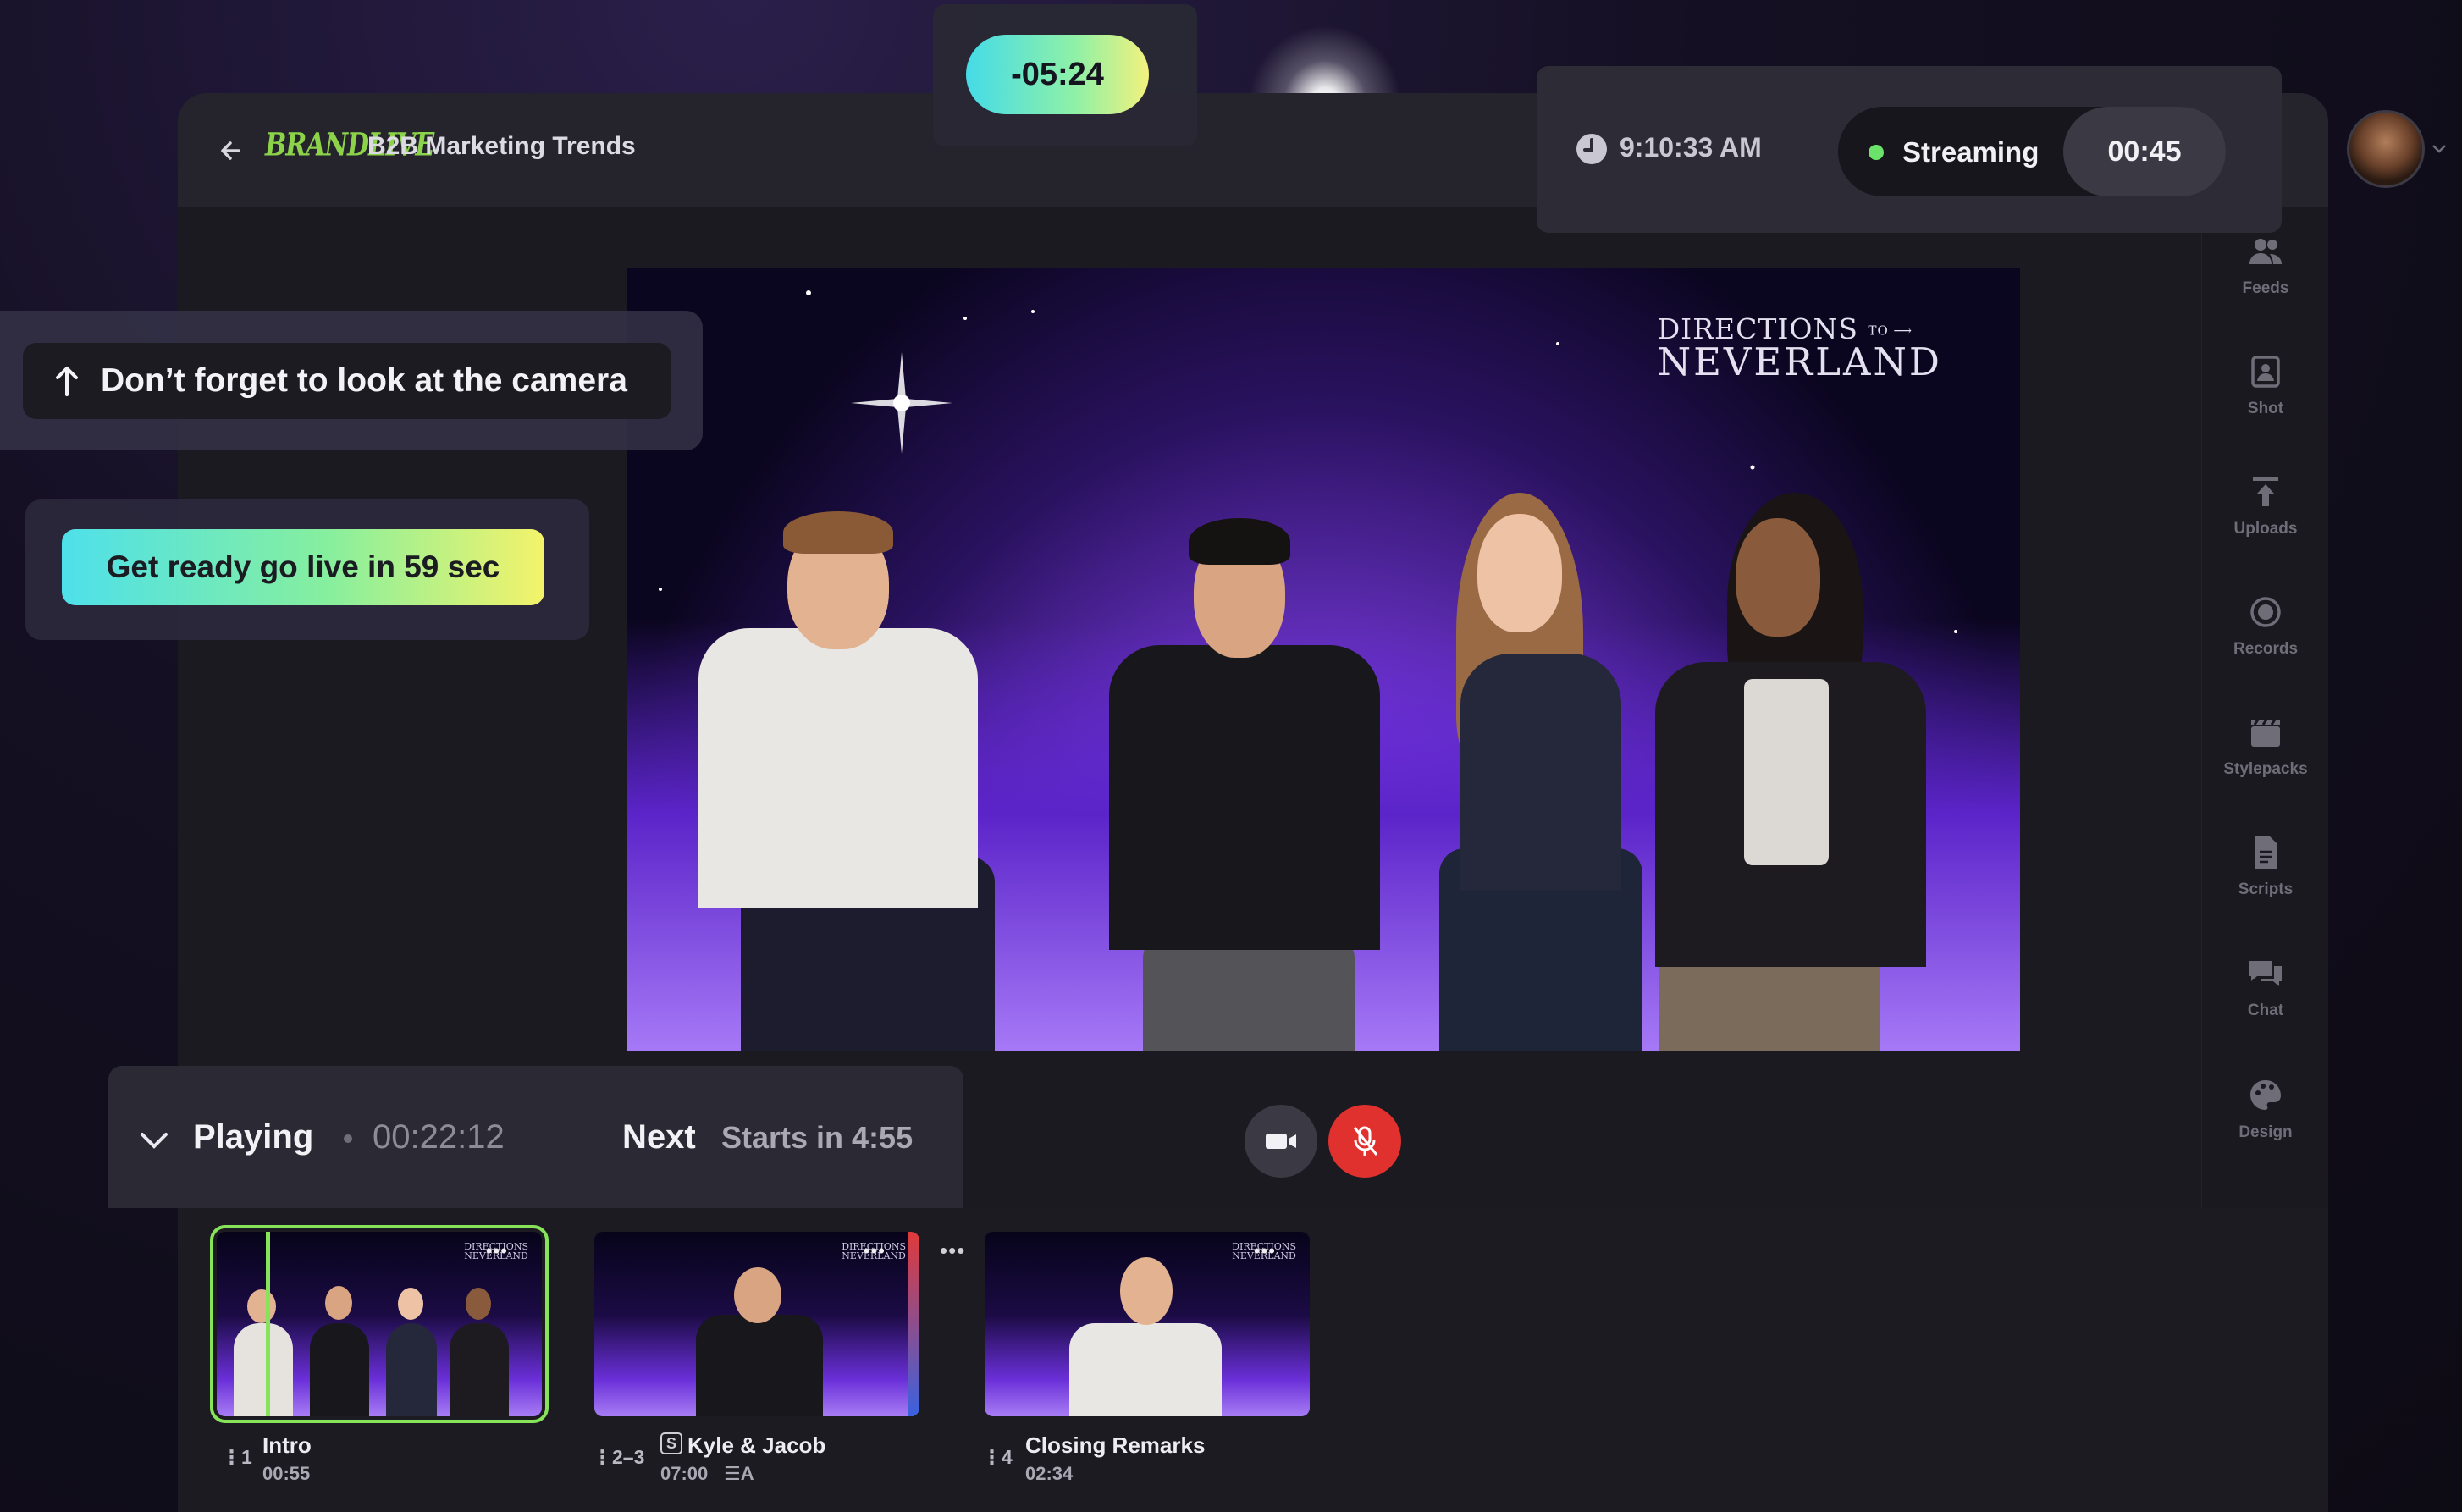 The width and height of the screenshot is (2462, 1512). What do you see at coordinates (2386, 149) in the screenshot?
I see `user-avatar` at bounding box center [2386, 149].